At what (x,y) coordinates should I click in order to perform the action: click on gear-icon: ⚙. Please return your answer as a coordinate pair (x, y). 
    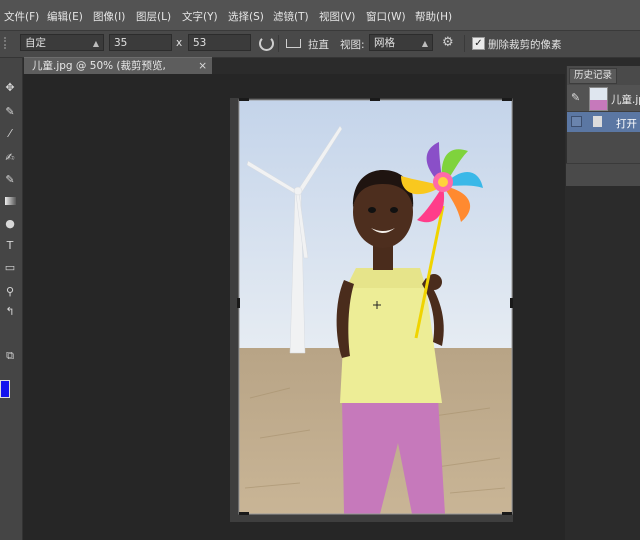
    Looking at the image, I should click on (448, 42).